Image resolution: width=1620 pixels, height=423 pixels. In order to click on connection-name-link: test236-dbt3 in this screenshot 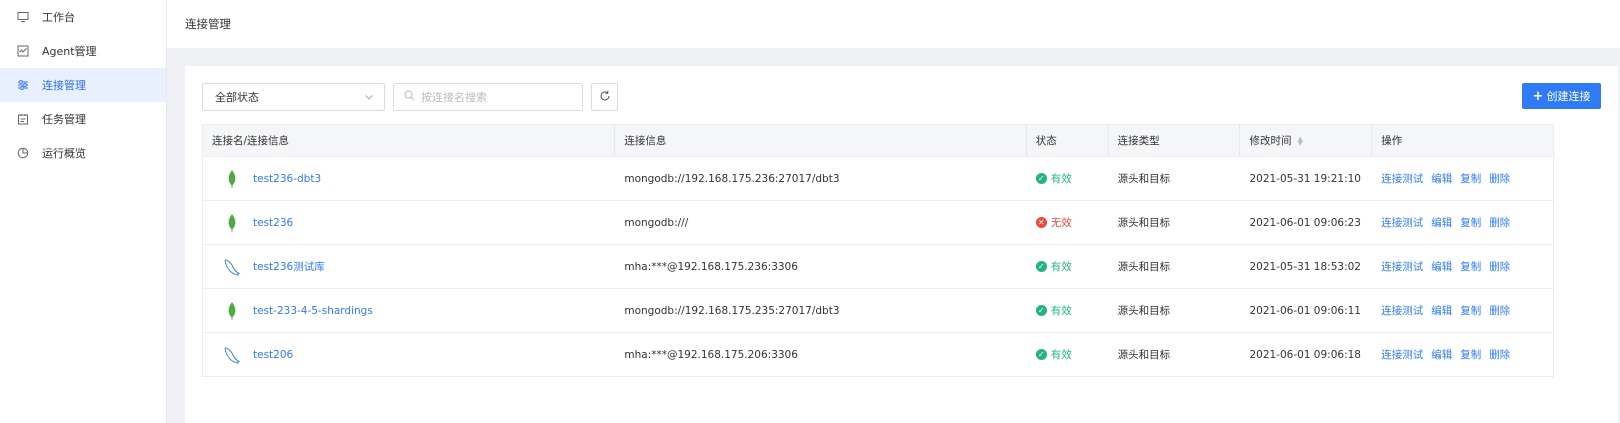, I will do `click(287, 179)`.